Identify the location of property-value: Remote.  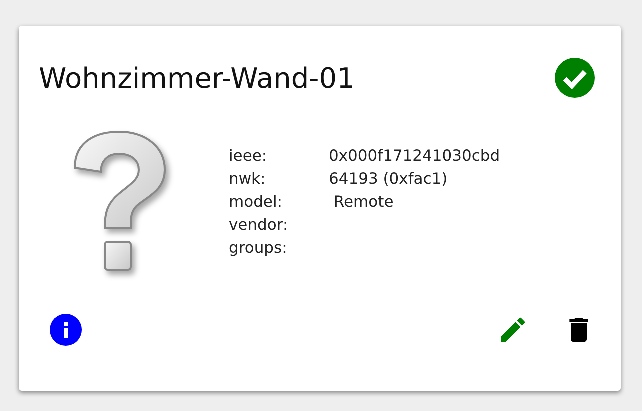
(363, 201).